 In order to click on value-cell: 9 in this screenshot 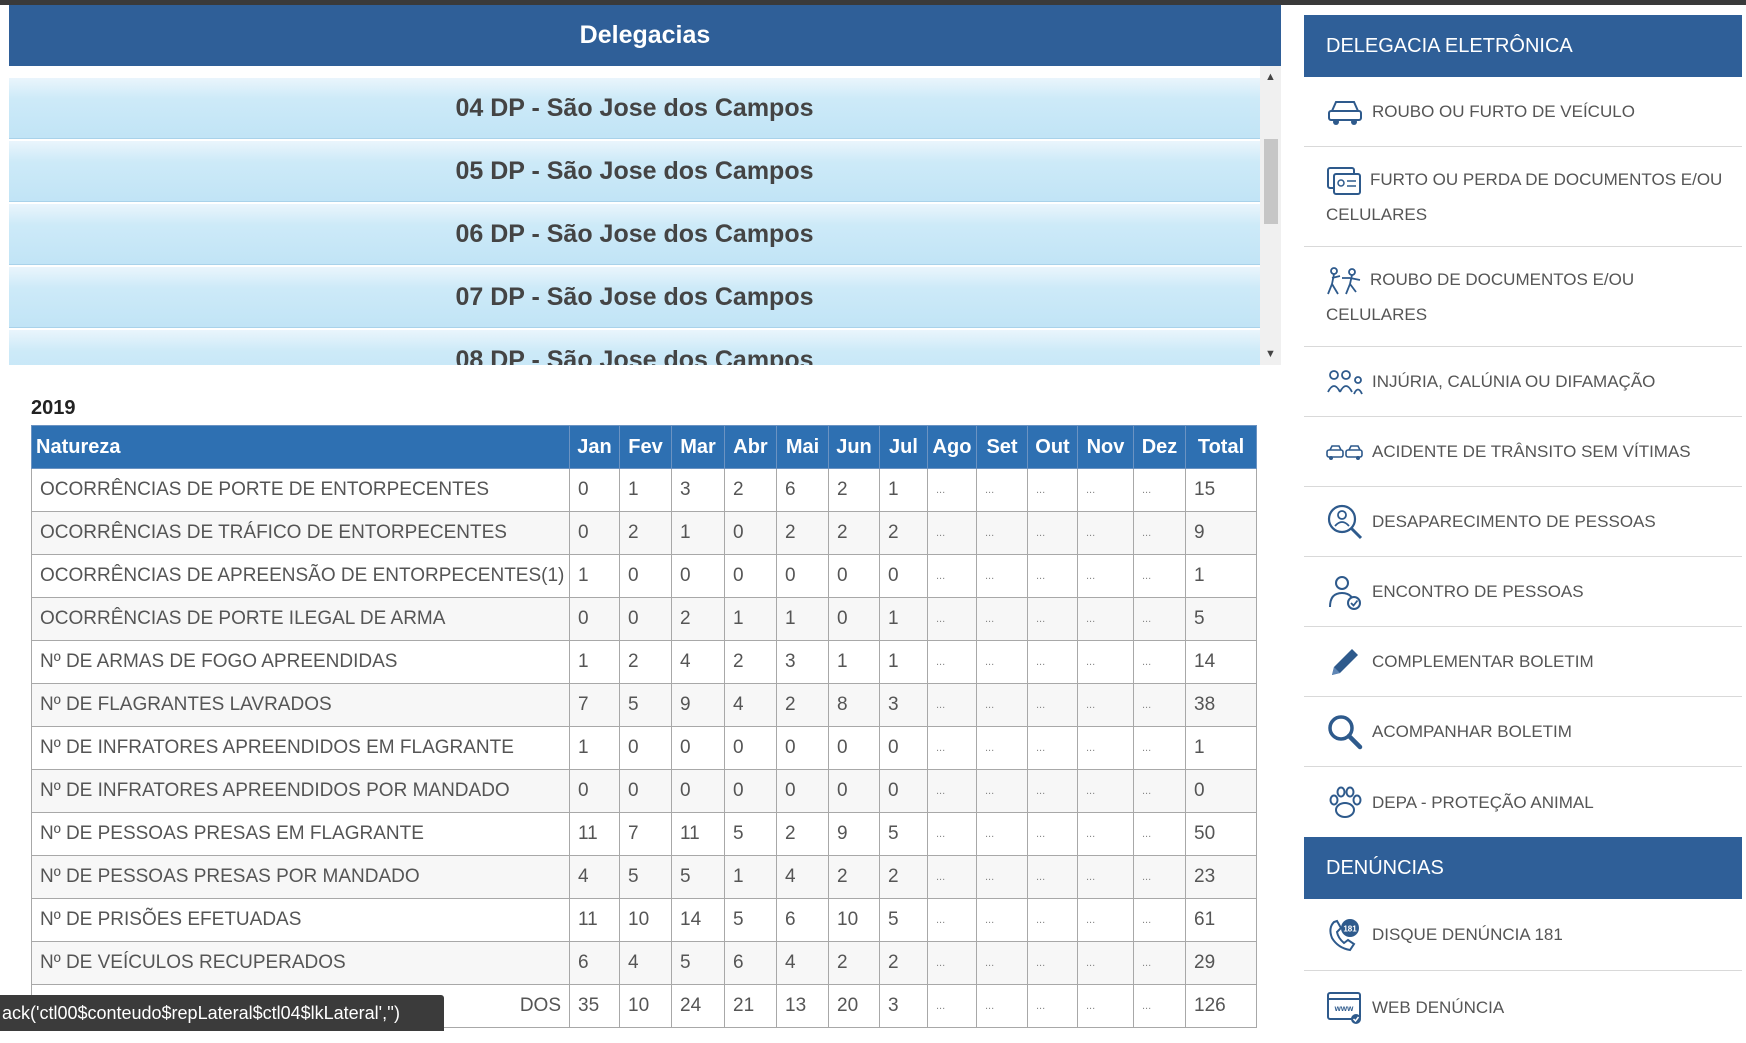, I will do `click(698, 705)`.